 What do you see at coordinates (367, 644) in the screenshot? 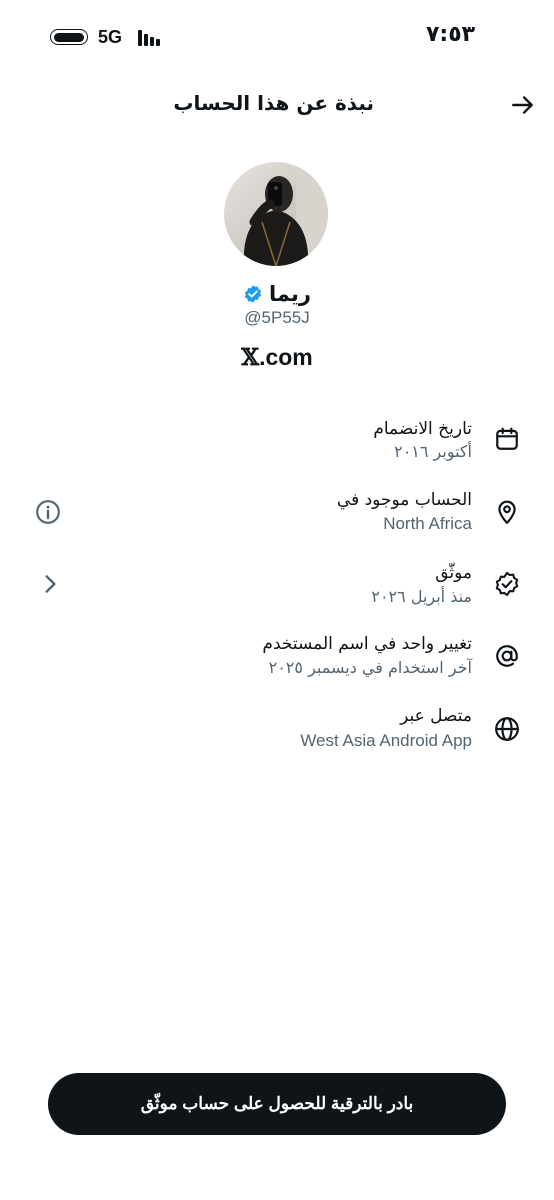
I see `username-changes-label: تغيير واحد في اسم المستخدم` at bounding box center [367, 644].